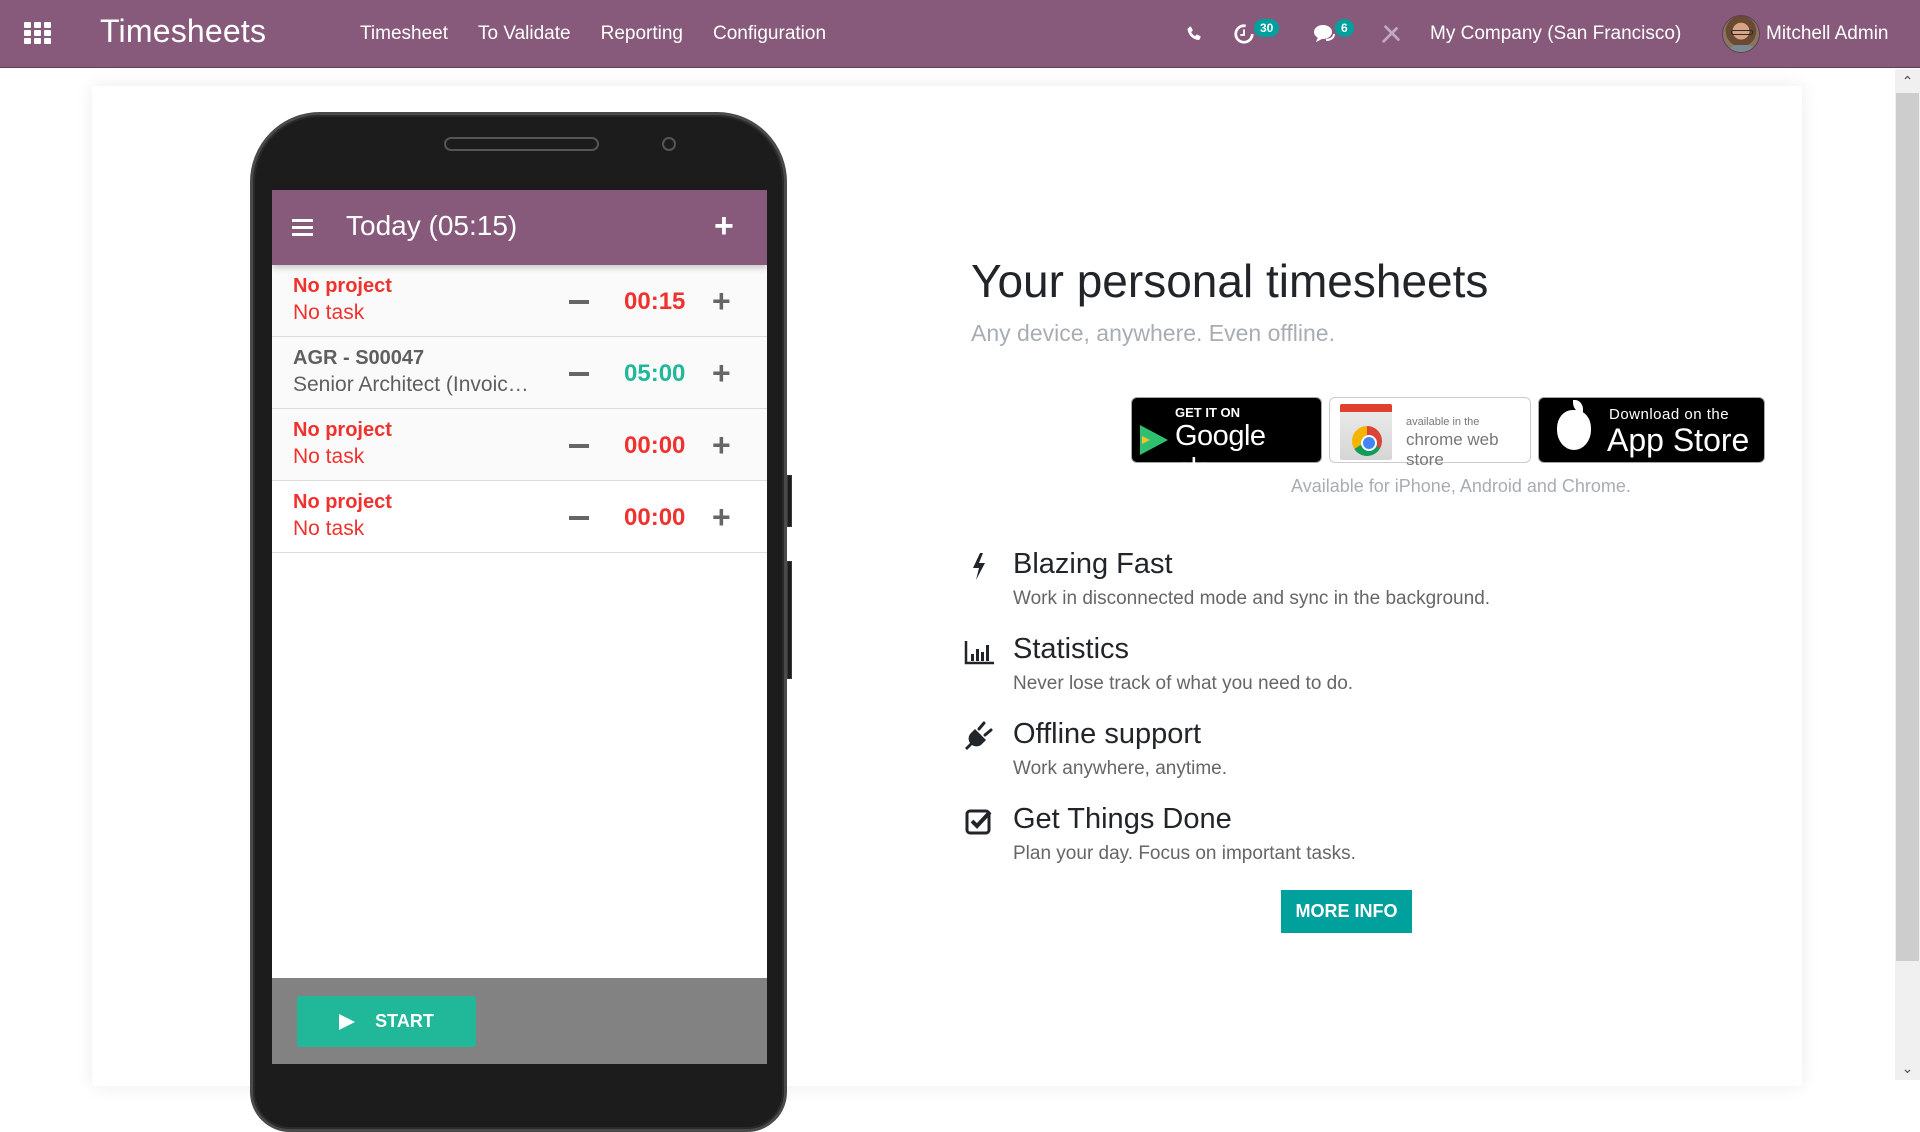 The width and height of the screenshot is (1920, 1132). I want to click on chrome-small-text: available in the, so click(1443, 422).